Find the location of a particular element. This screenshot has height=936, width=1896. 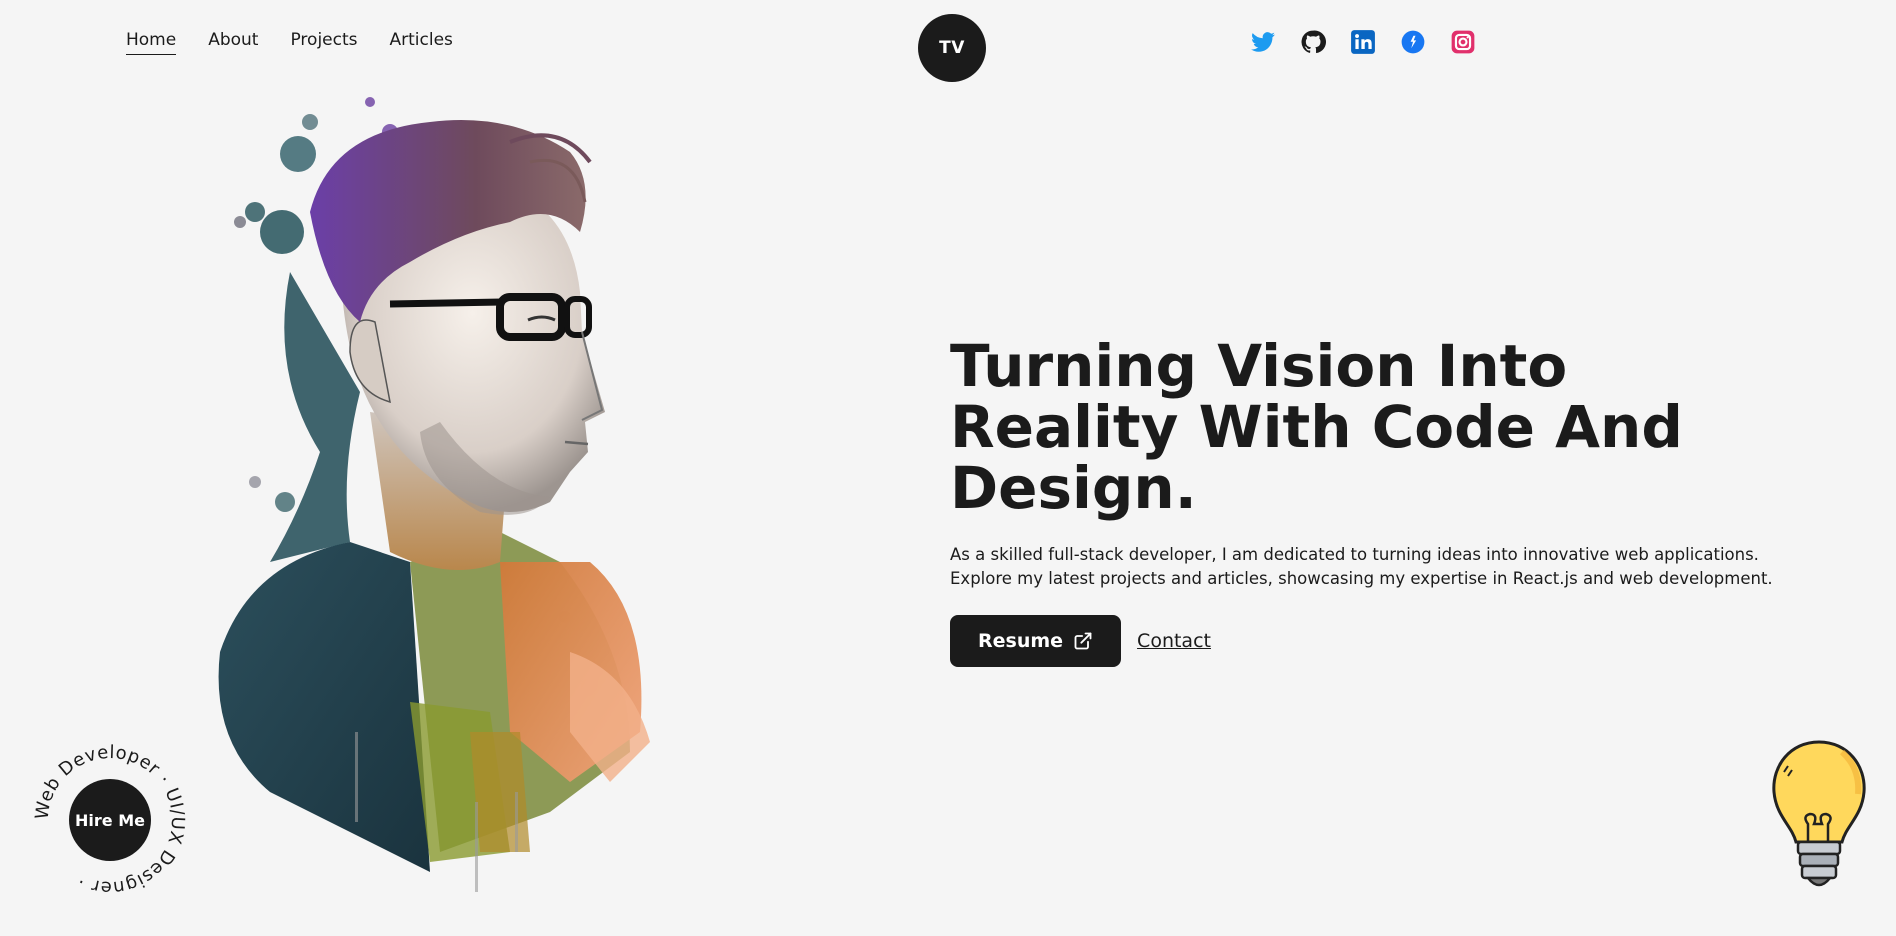

contact-link: Contact is located at coordinates (1174, 641).